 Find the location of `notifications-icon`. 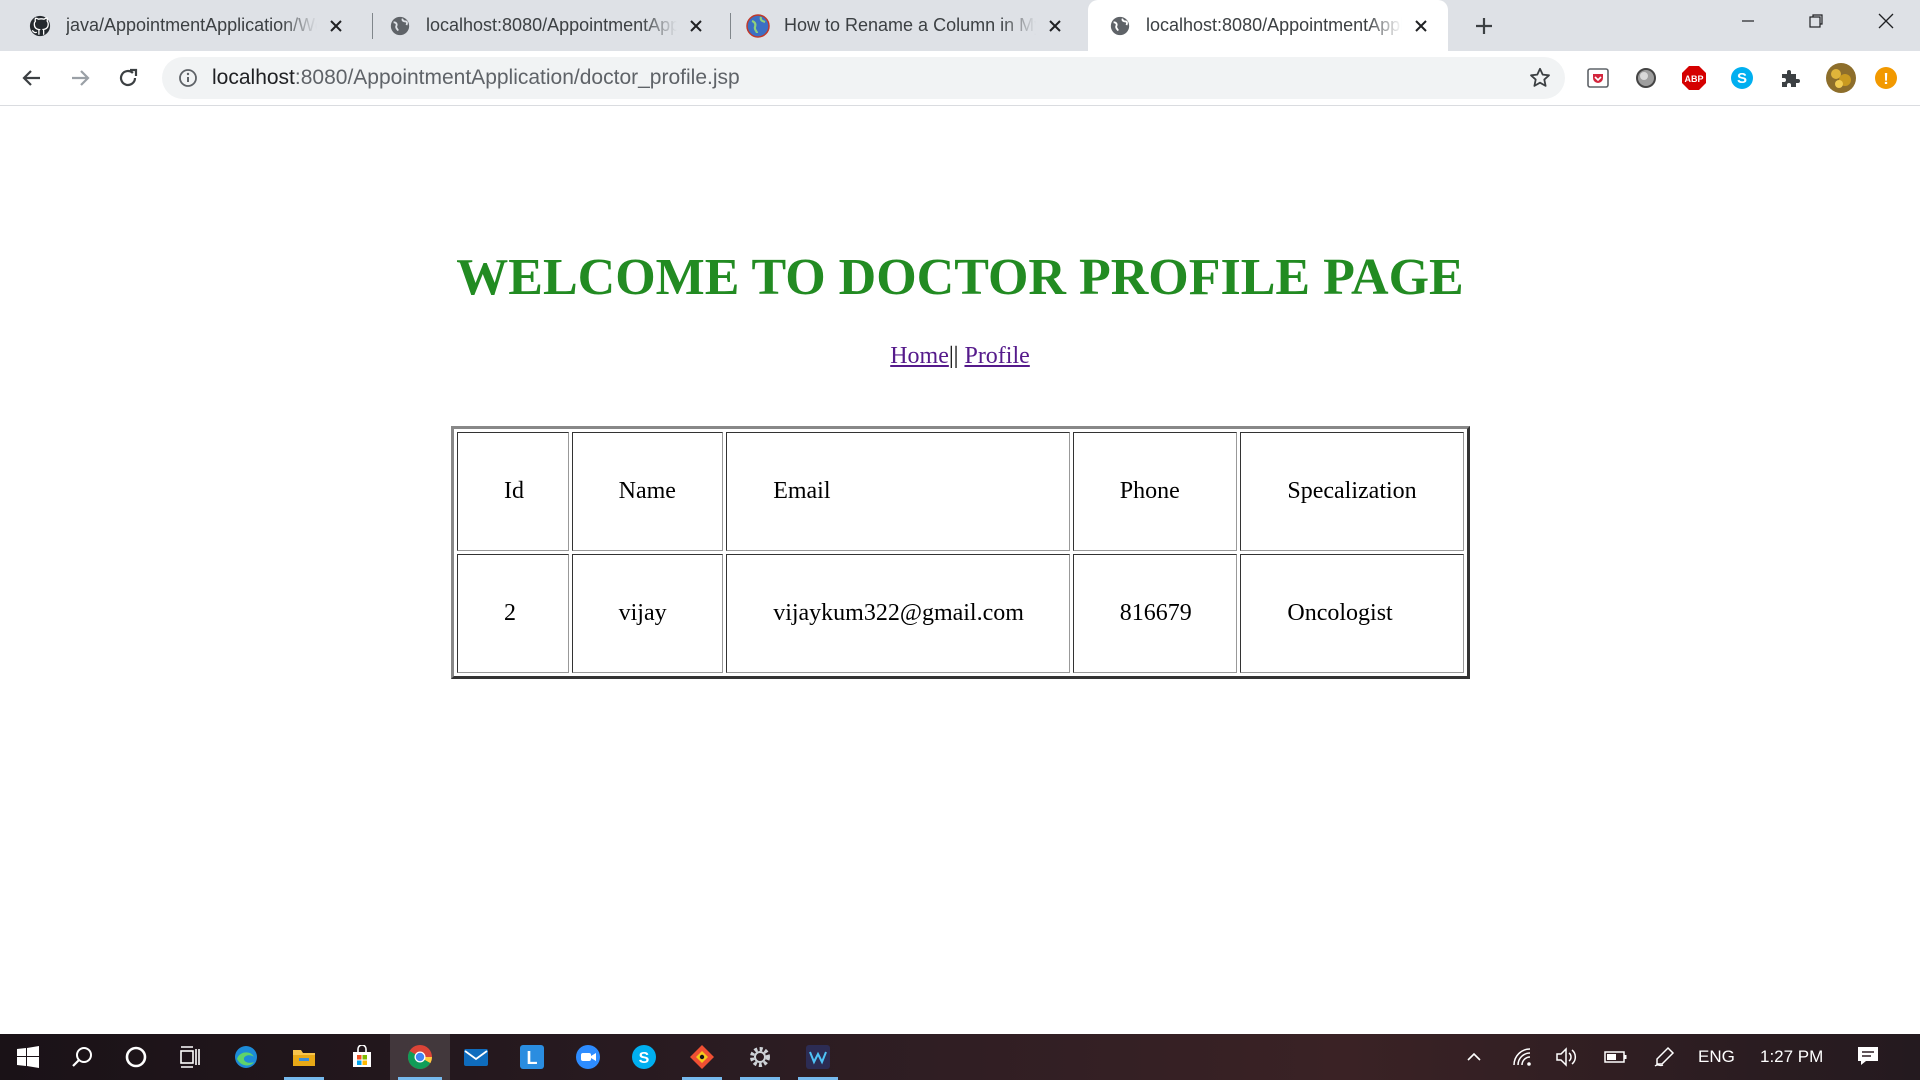

notifications-icon is located at coordinates (1868, 1056).